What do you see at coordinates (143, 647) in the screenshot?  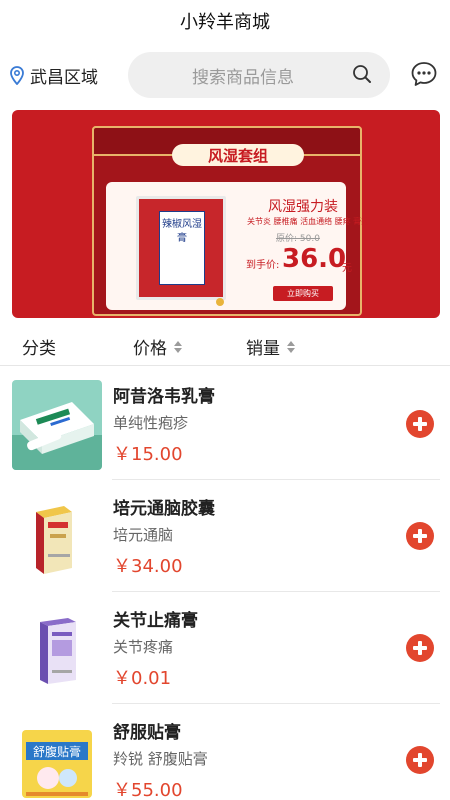 I see `product-desc: 关节疼痛` at bounding box center [143, 647].